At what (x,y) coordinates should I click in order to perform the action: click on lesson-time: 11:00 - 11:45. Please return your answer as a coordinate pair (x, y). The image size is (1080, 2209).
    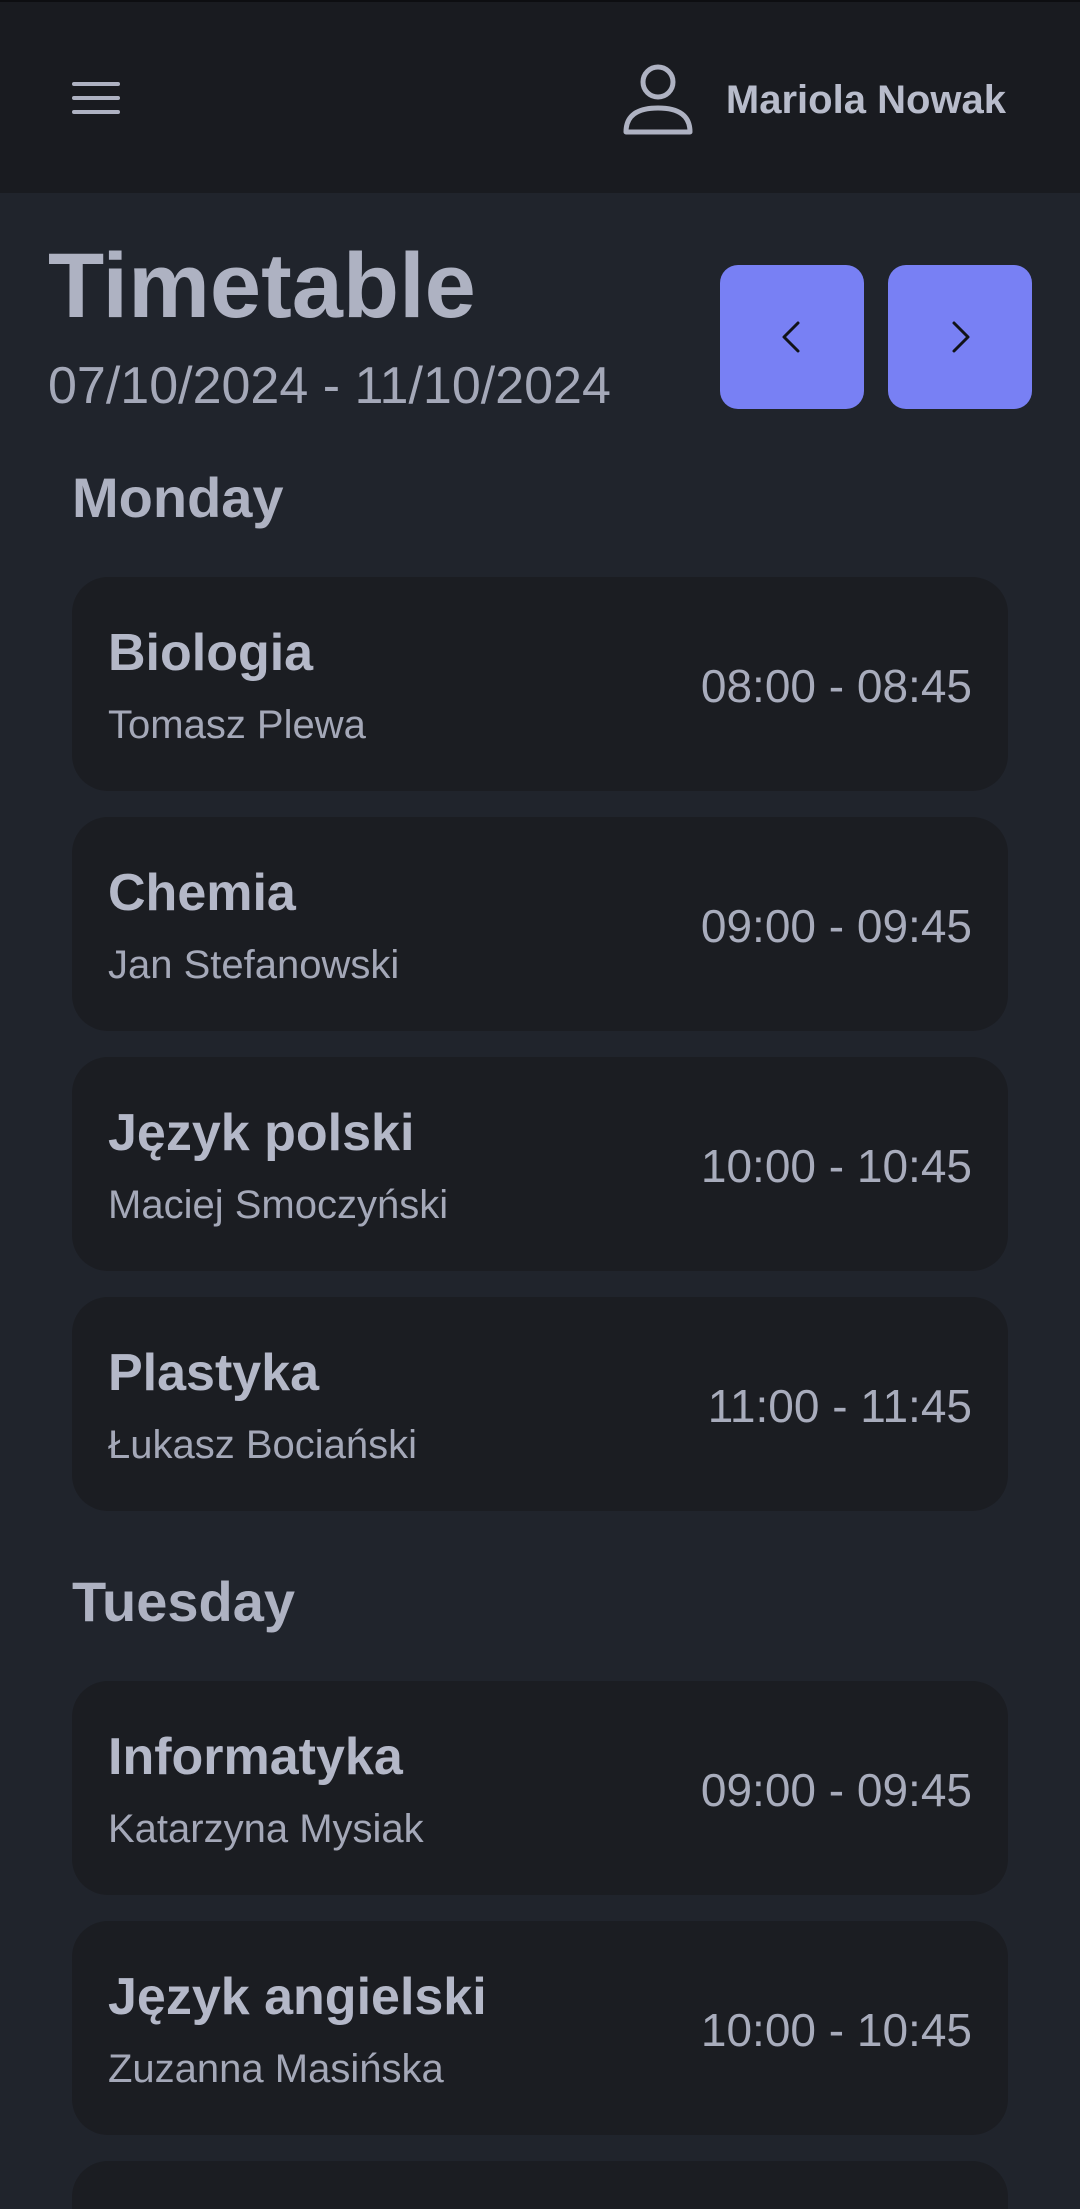
    Looking at the image, I should click on (839, 1406).